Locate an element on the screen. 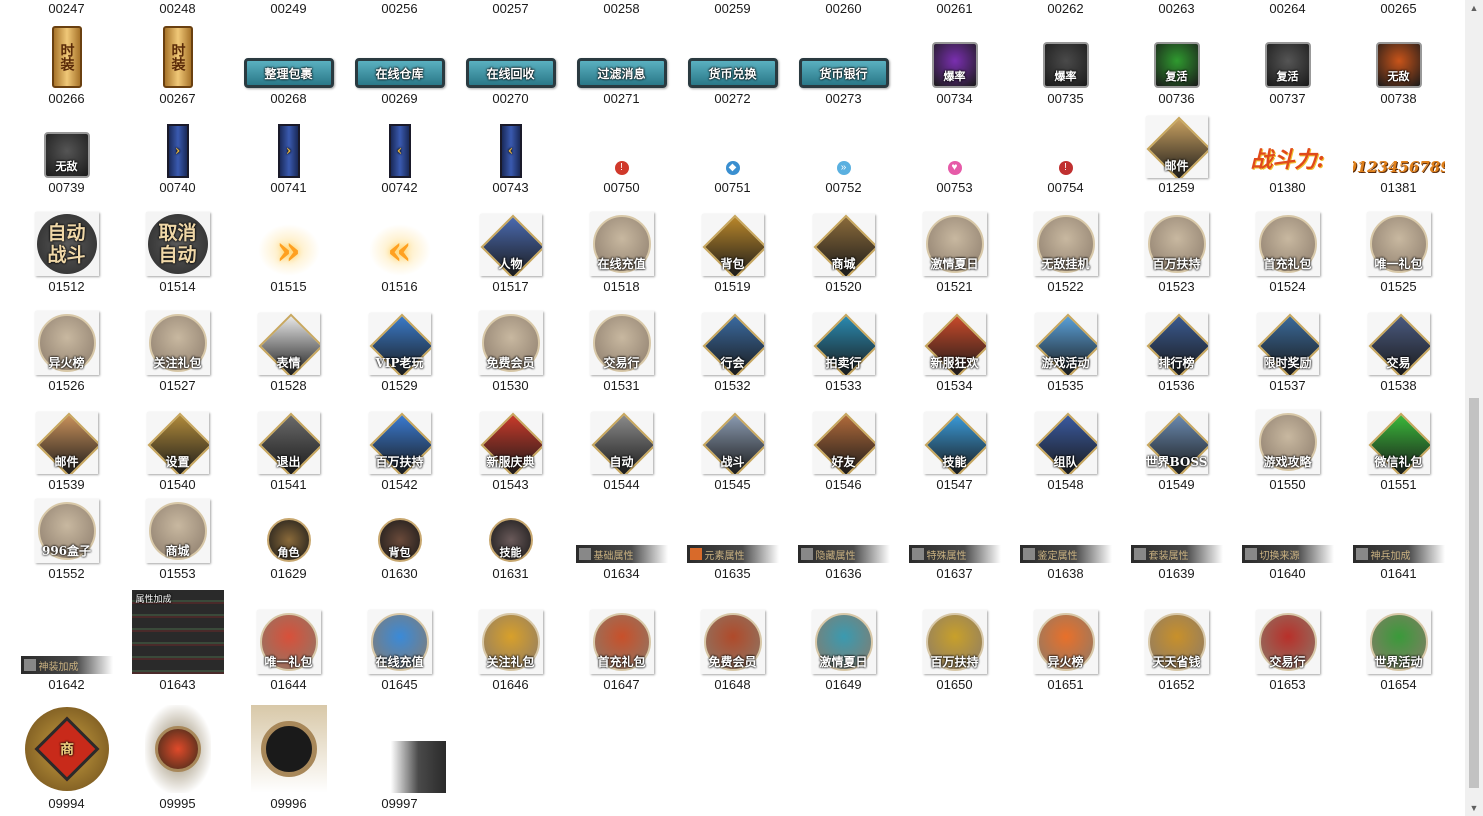 The height and width of the screenshot is (816, 1483). file-item: 游戏活动 01535 is located at coordinates (1065, 408).